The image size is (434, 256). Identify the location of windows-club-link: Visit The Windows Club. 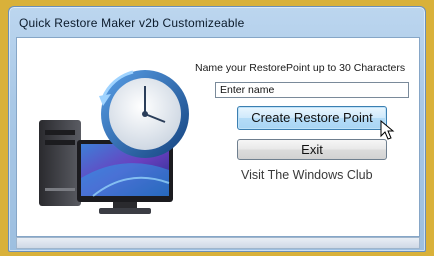
(307, 175).